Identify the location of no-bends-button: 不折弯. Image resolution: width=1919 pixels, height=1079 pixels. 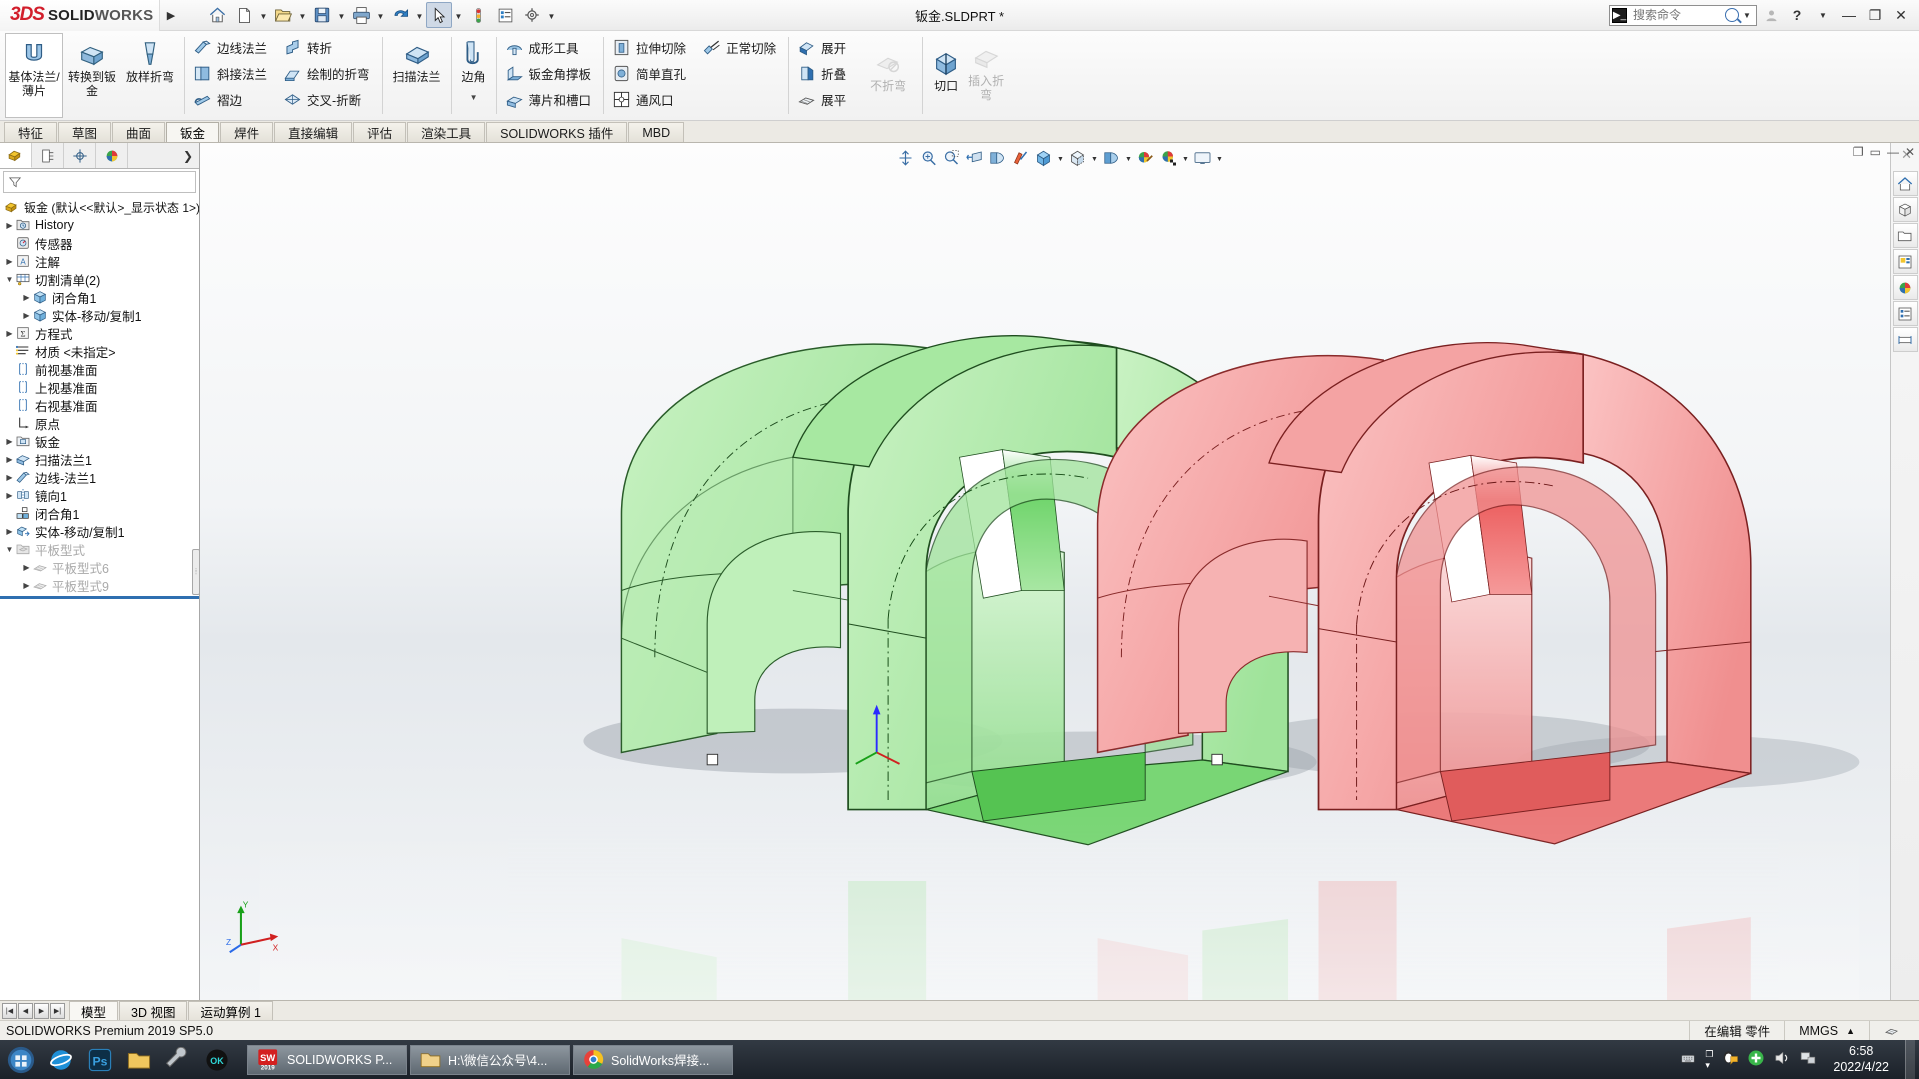
(888, 75).